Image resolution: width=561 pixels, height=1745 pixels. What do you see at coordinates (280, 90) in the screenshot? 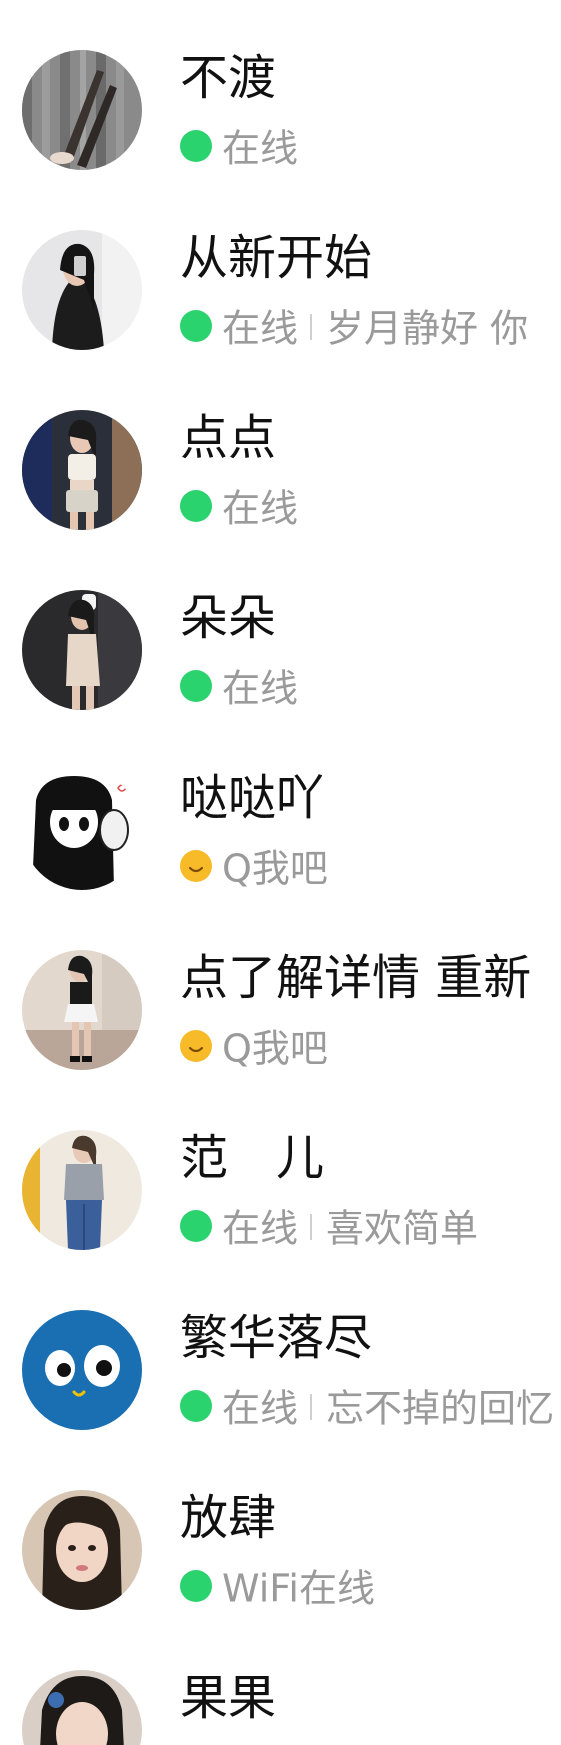
I see `contact-row: 不渡 在线` at bounding box center [280, 90].